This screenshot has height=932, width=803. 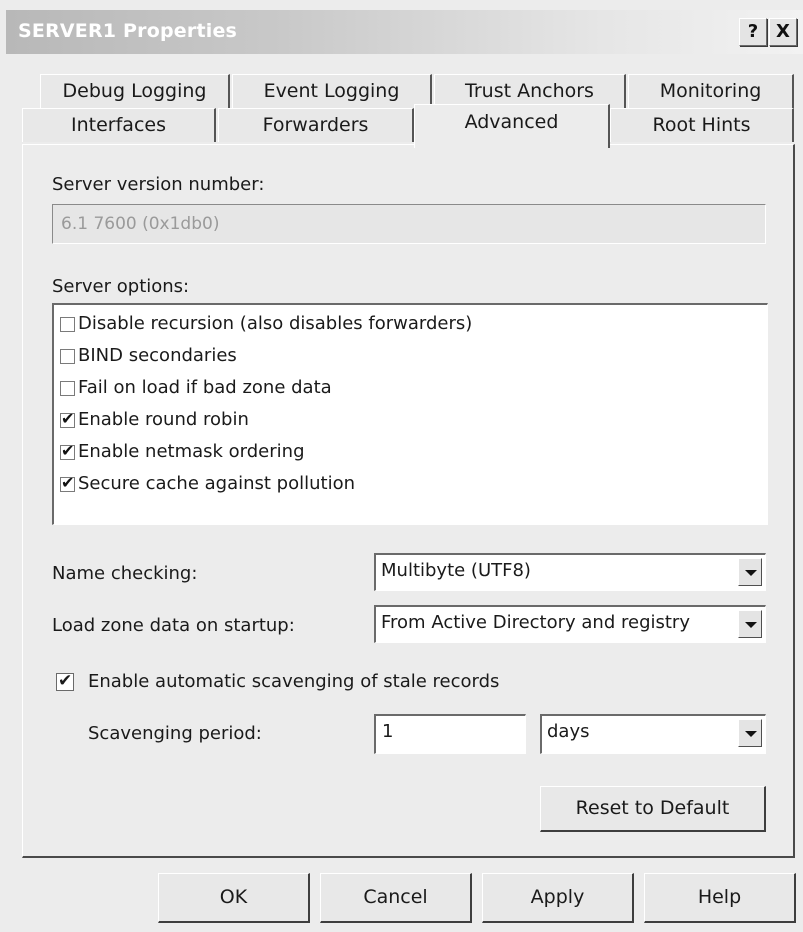 I want to click on option-bind-secondaries: BIND secondaries, so click(x=148, y=356).